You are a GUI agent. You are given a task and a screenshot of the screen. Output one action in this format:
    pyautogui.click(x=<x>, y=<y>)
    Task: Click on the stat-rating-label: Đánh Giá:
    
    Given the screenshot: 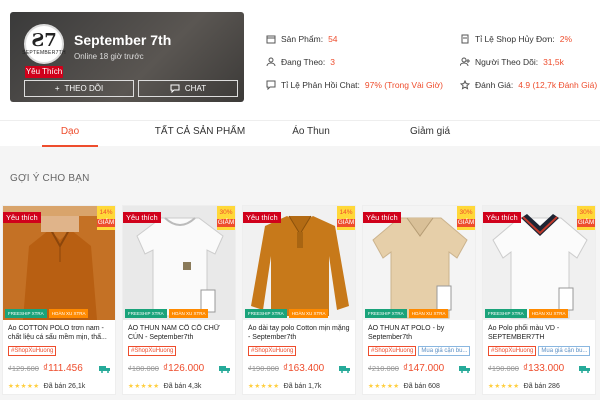 What is the action you would take?
    pyautogui.click(x=494, y=85)
    